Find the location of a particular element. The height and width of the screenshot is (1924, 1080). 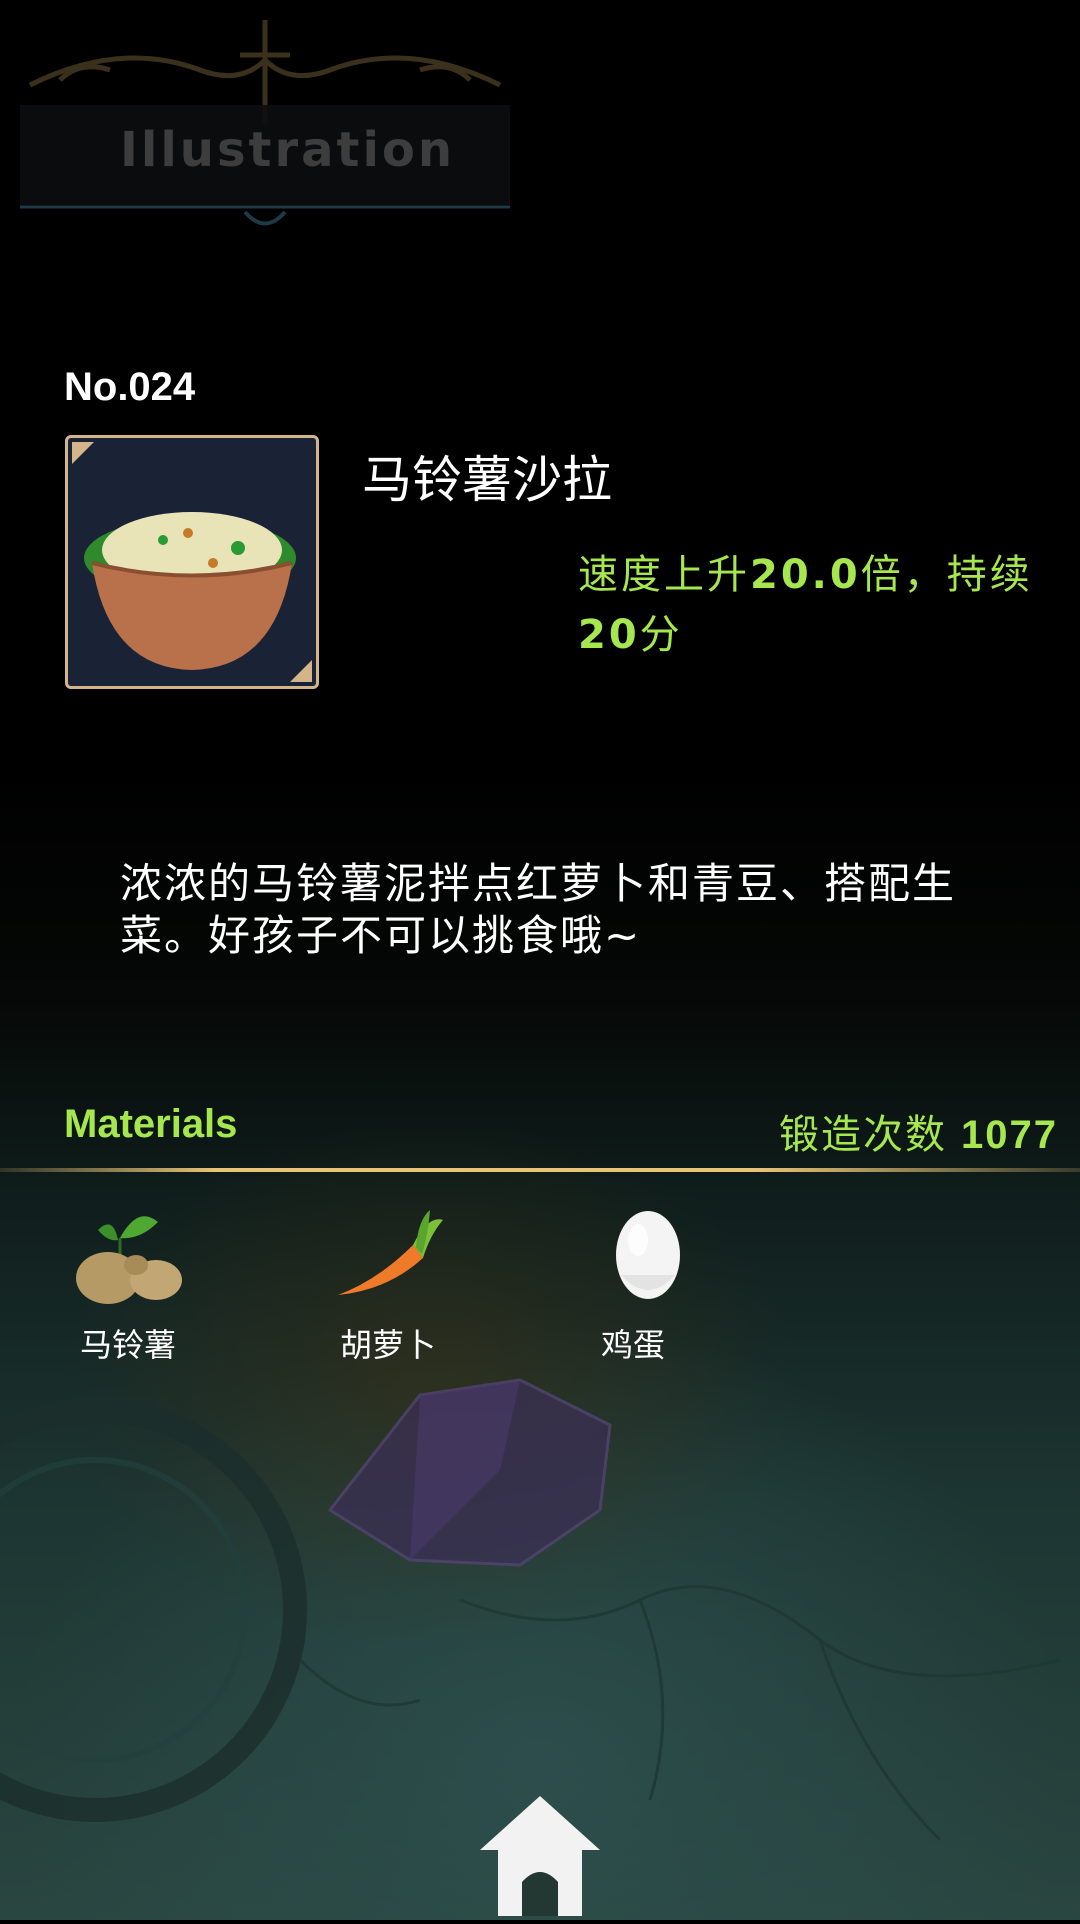

forge-count-value: 1077 is located at coordinates (1009, 1135).